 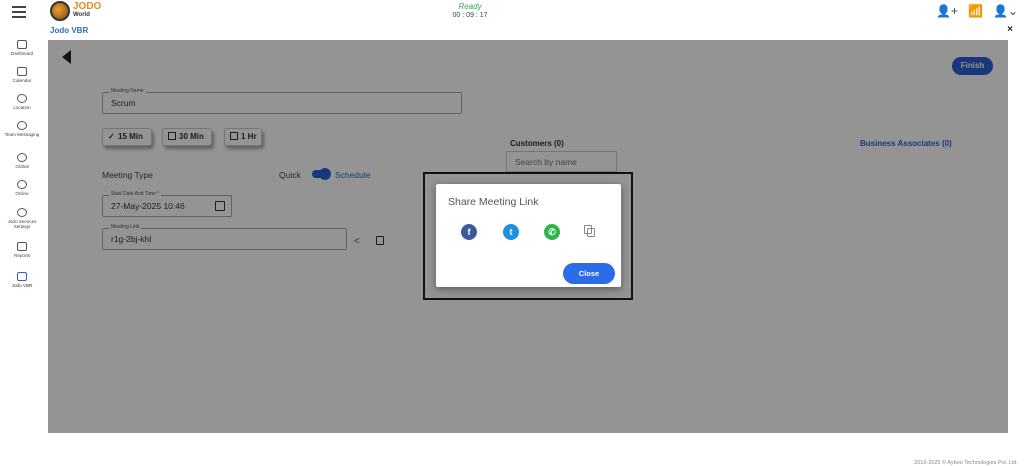 I want to click on sidebar-item-label: Dashboard, so click(x=22, y=53).